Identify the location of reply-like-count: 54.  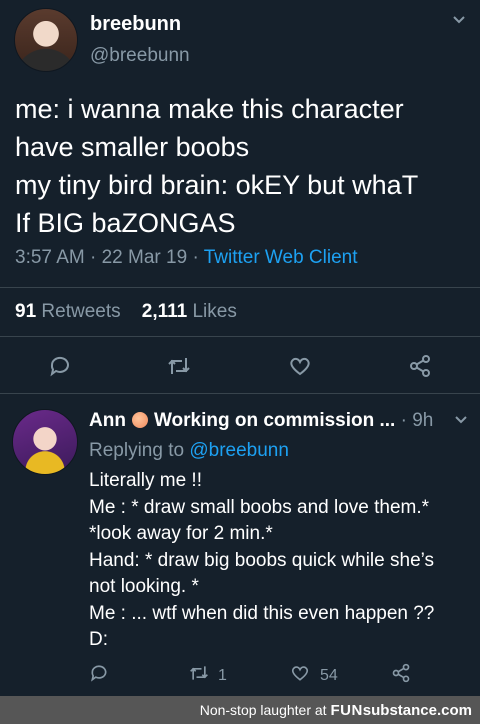
(329, 675).